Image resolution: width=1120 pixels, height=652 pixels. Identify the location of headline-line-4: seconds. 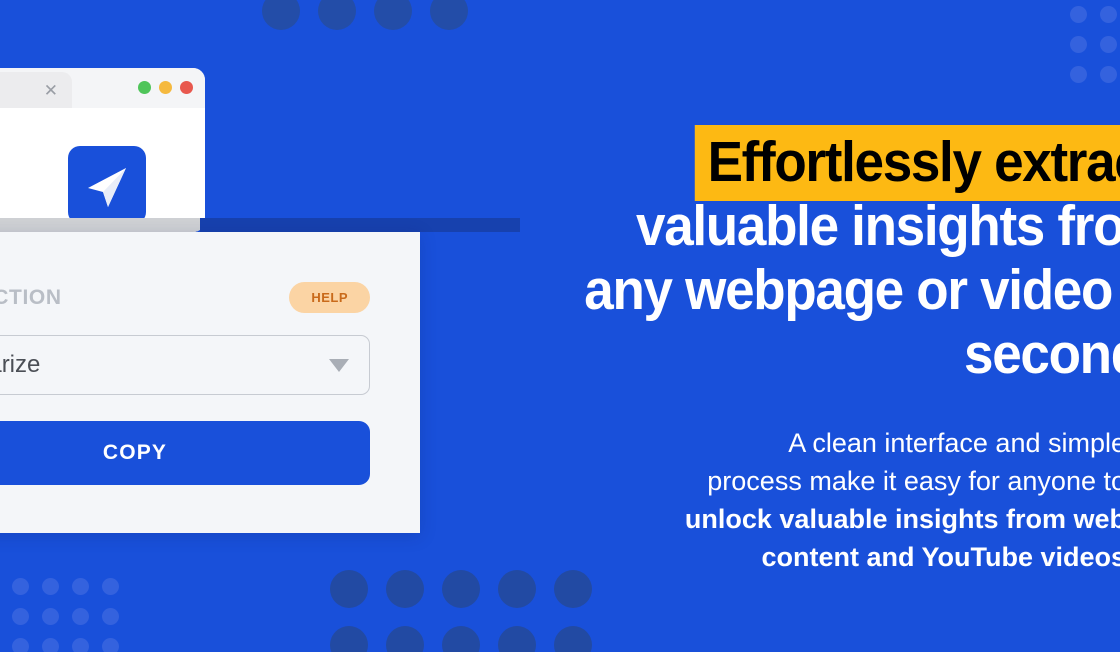
(1042, 354).